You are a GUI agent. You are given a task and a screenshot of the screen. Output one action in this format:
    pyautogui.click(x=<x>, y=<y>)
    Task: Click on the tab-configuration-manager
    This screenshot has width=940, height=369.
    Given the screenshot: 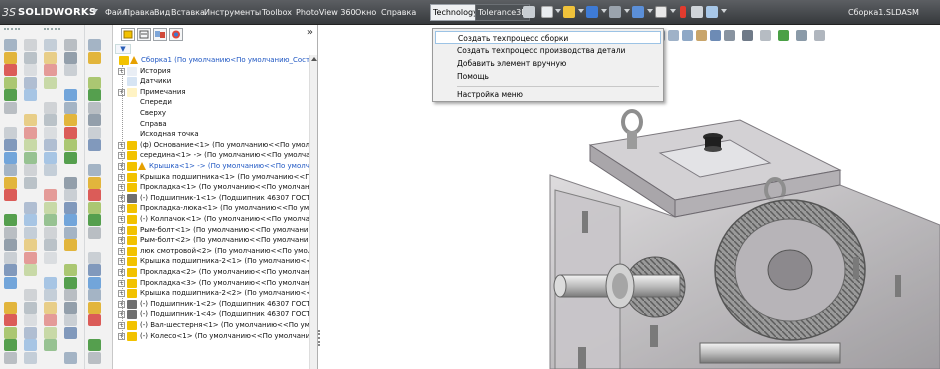 What is the action you would take?
    pyautogui.click(x=160, y=34)
    